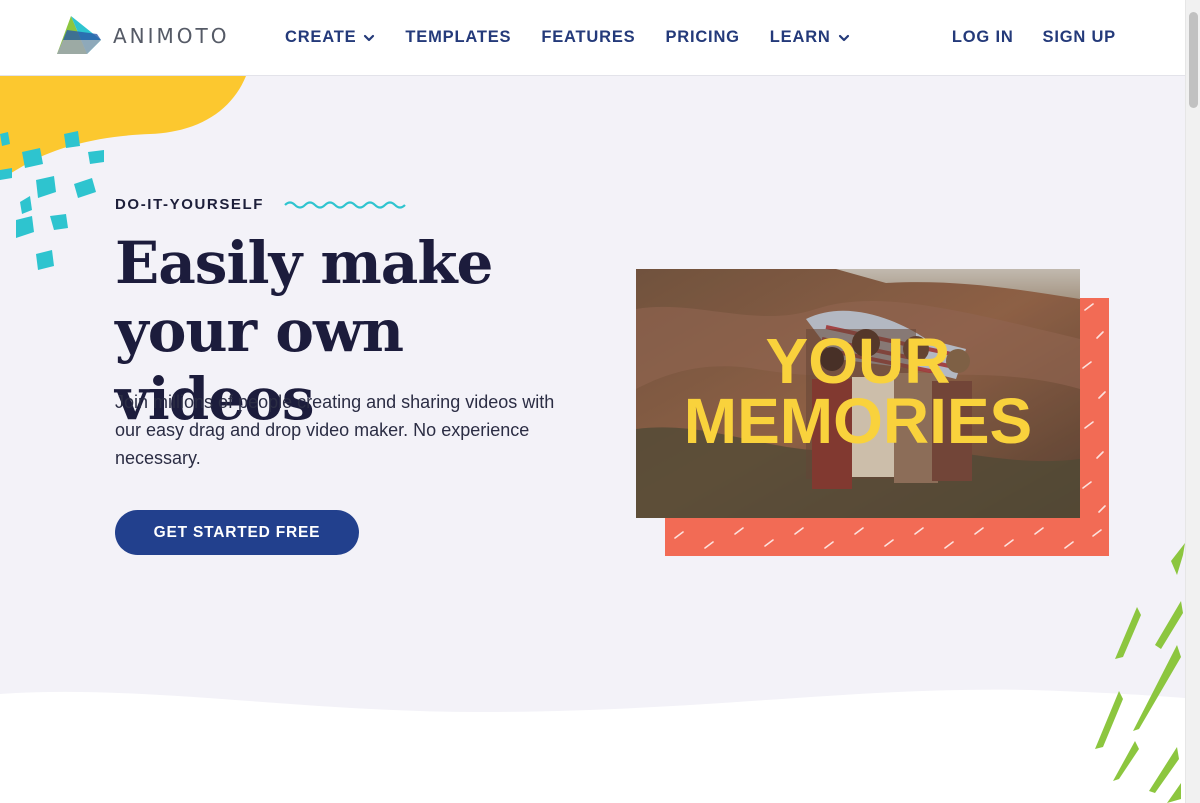 Image resolution: width=1200 pixels, height=803 pixels. I want to click on nav-learn-label: LEARN, so click(800, 37).